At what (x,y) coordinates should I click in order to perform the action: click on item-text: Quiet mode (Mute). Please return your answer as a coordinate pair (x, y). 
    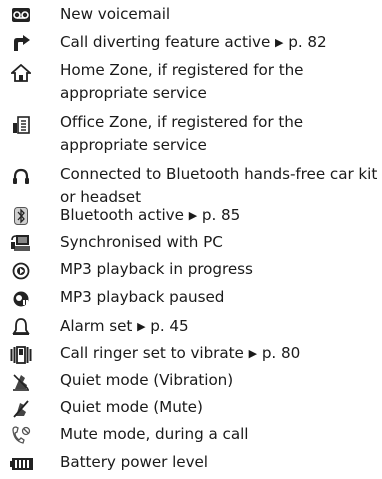
    Looking at the image, I should click on (131, 407).